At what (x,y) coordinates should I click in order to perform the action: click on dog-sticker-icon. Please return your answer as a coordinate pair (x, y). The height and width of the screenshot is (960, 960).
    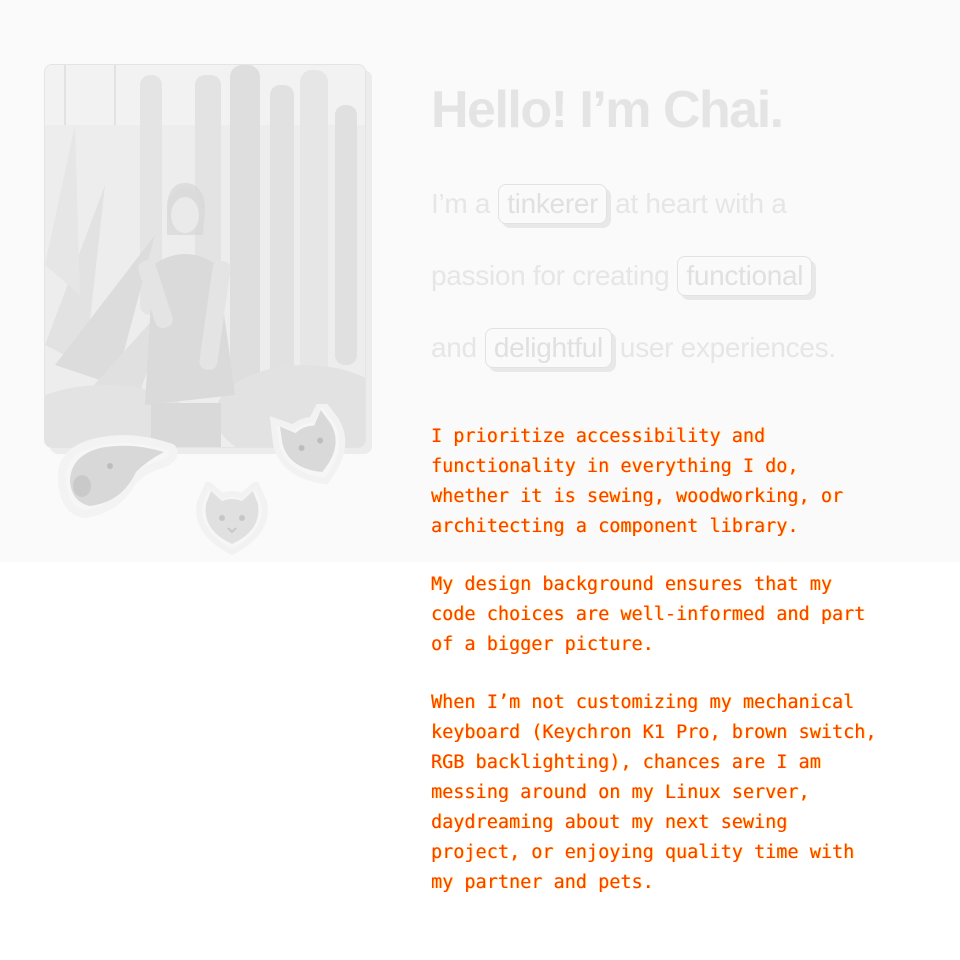
    Looking at the image, I should click on (117, 477).